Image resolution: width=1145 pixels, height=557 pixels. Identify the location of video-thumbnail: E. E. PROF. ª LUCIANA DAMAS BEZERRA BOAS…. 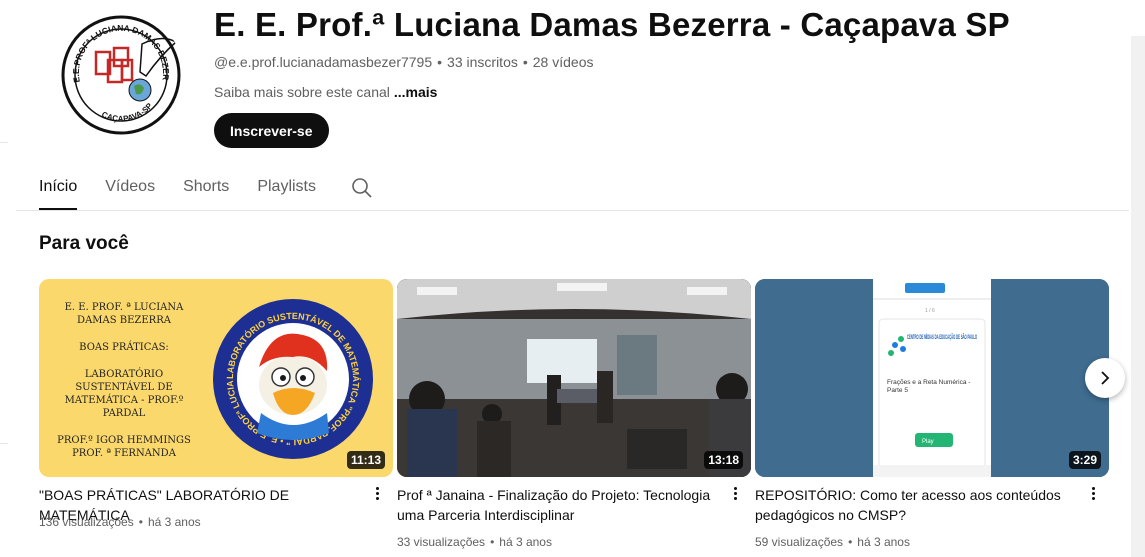
(216, 378).